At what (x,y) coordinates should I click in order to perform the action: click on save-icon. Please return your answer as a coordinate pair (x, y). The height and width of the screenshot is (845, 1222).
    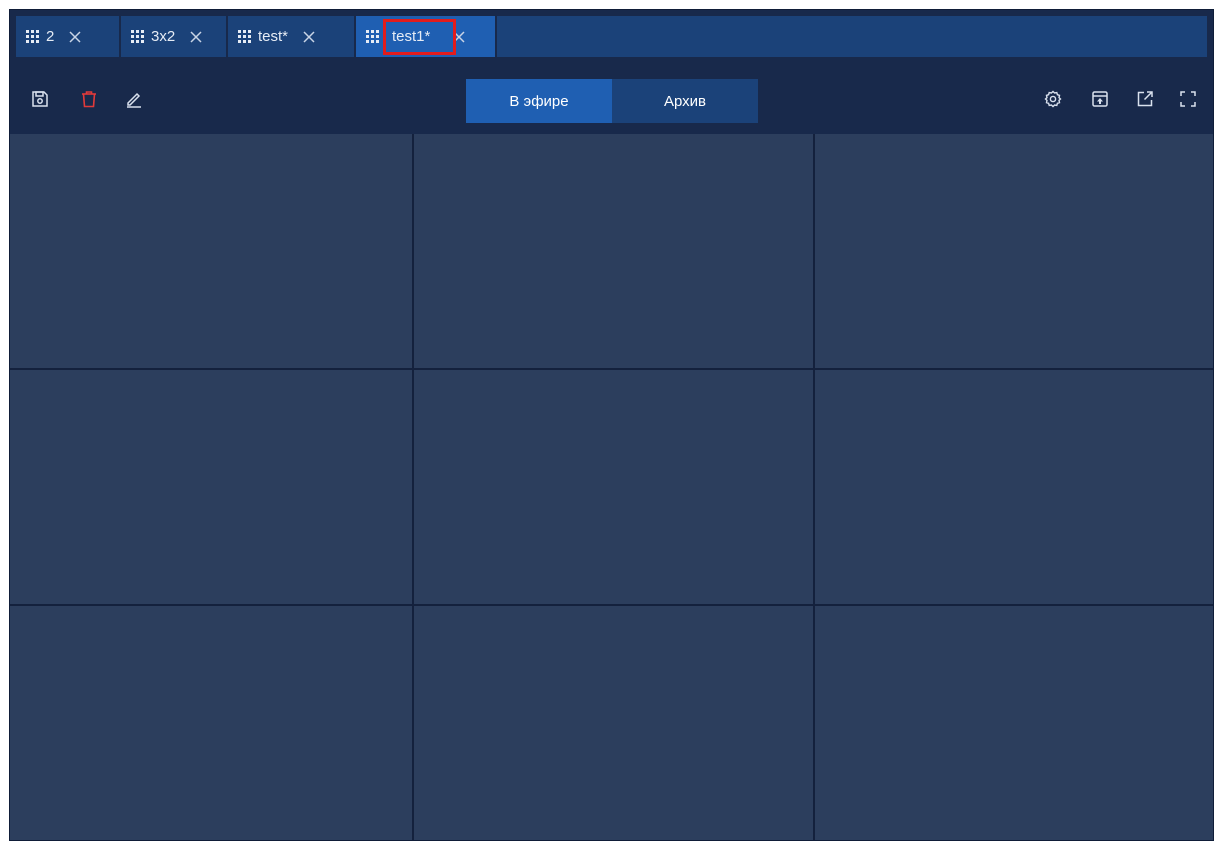
    Looking at the image, I should click on (40, 99).